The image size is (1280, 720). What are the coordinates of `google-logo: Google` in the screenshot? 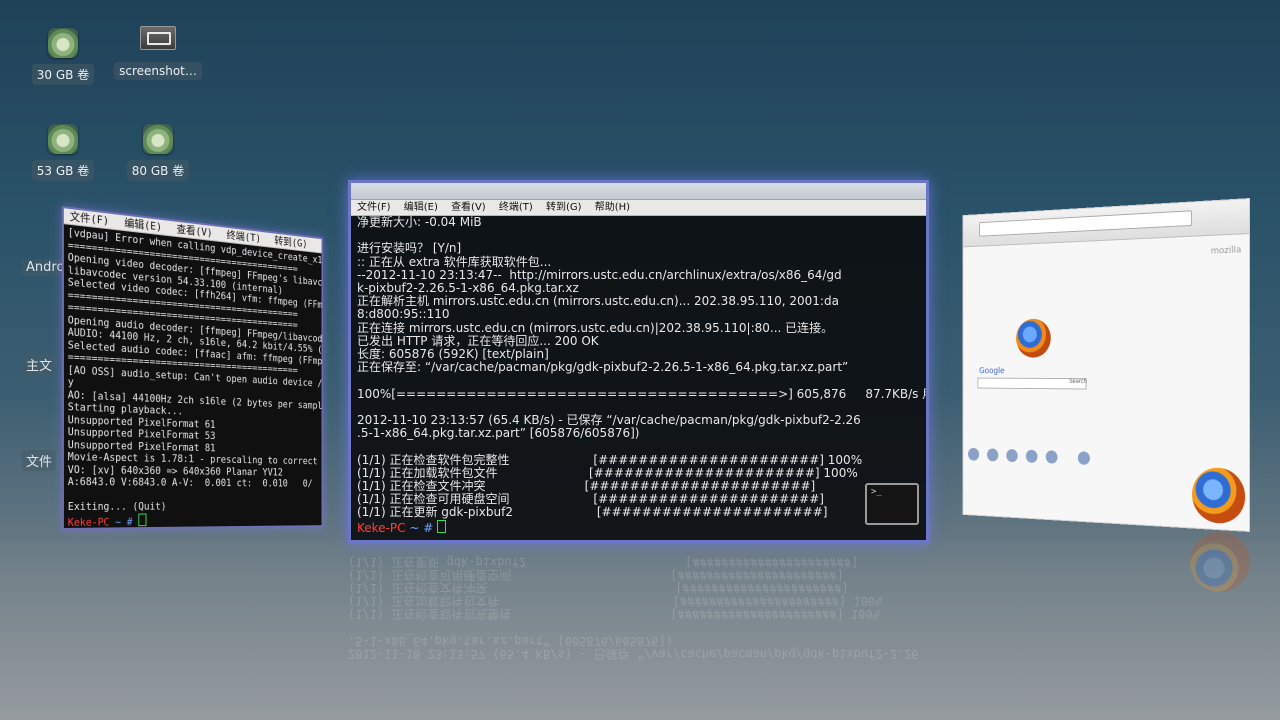 It's located at (991, 371).